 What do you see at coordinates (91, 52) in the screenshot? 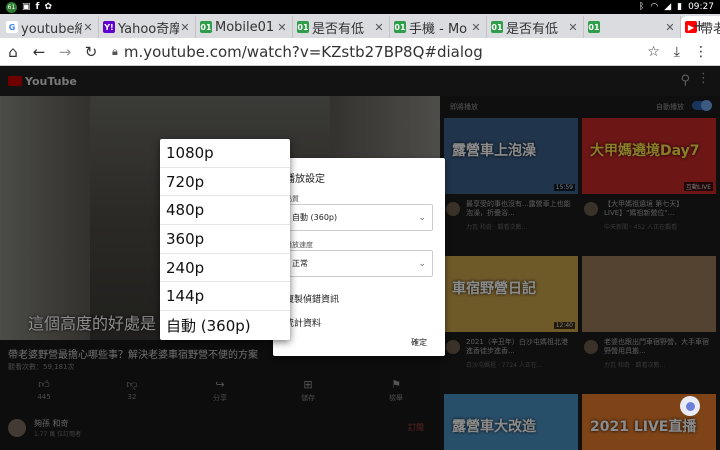
I see `reload-icon: ↻` at bounding box center [91, 52].